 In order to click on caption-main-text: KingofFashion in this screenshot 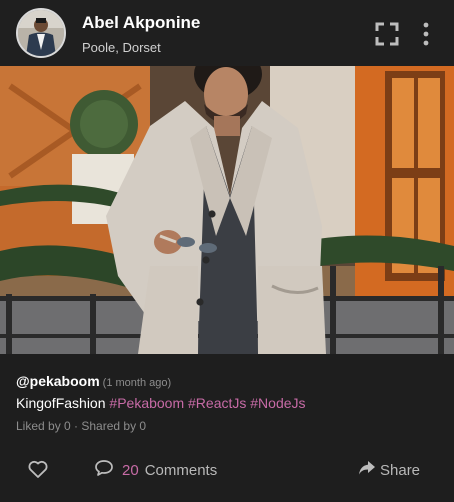, I will do `click(61, 403)`.